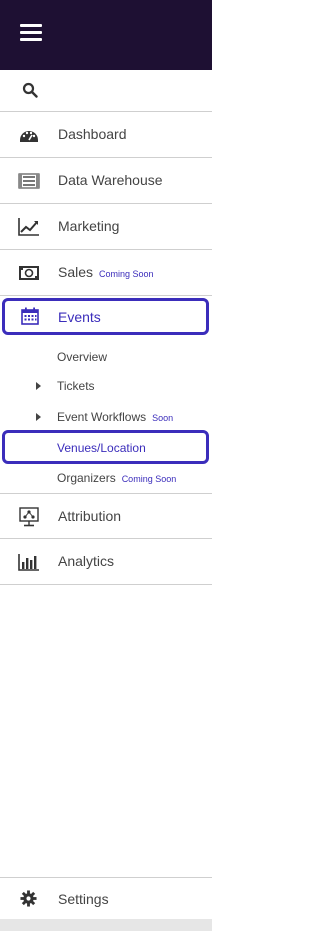 The width and height of the screenshot is (320, 931). Describe the element at coordinates (163, 418) in the screenshot. I see `soon-badge: Soon` at that location.